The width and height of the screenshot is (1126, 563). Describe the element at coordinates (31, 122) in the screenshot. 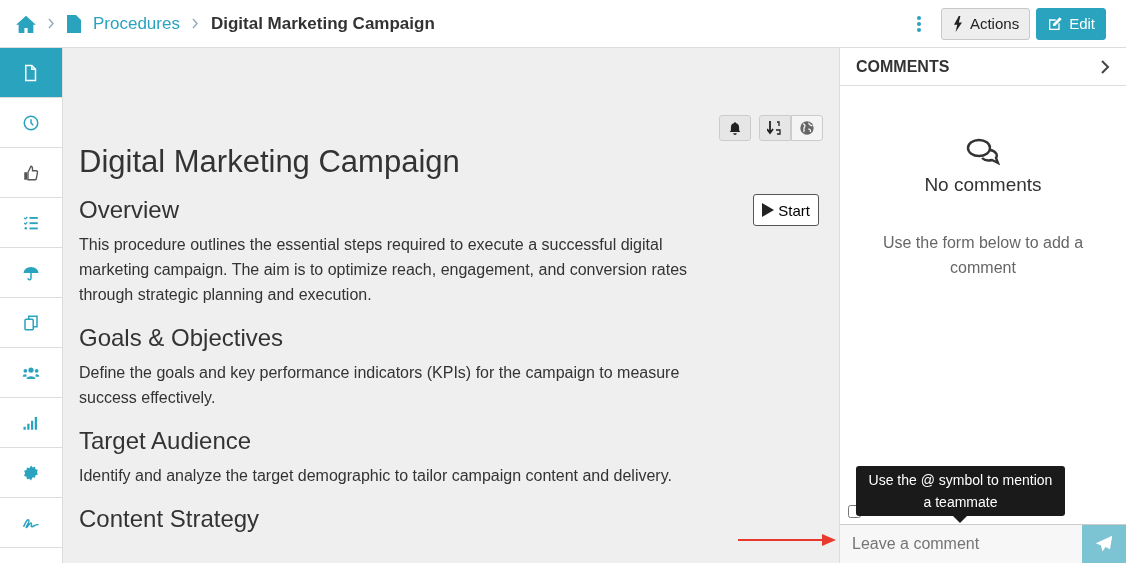

I see `clock-icon` at that location.